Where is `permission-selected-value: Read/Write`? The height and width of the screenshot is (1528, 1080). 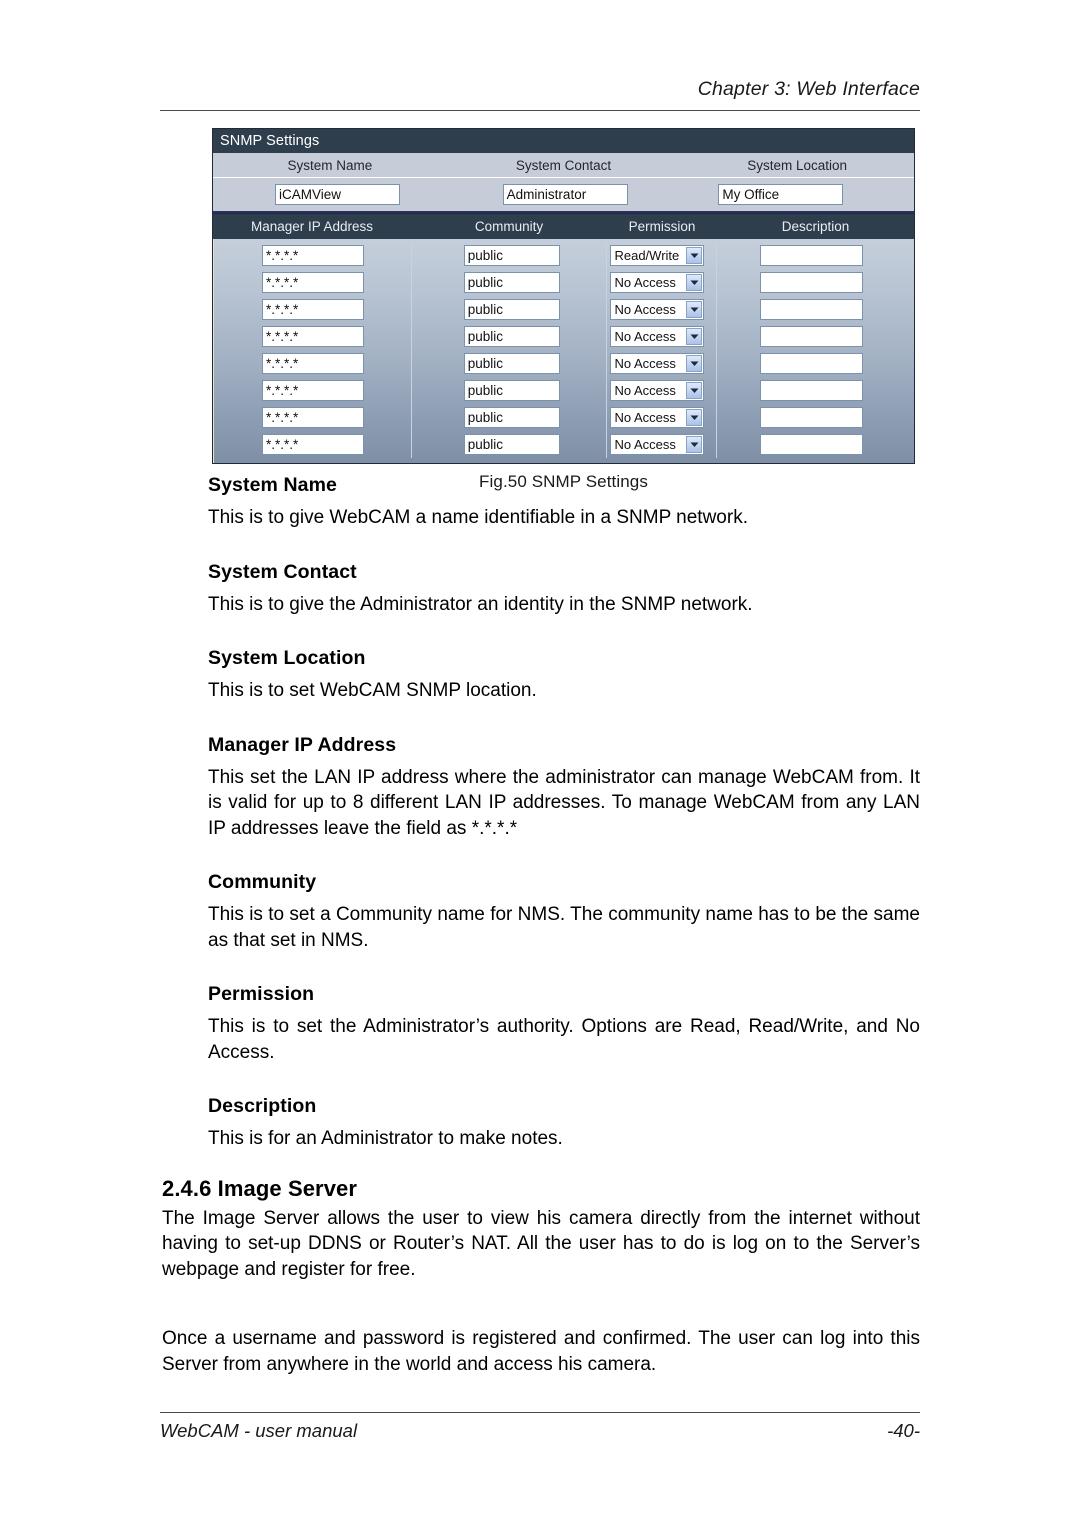 permission-selected-value: Read/Write is located at coordinates (647, 255).